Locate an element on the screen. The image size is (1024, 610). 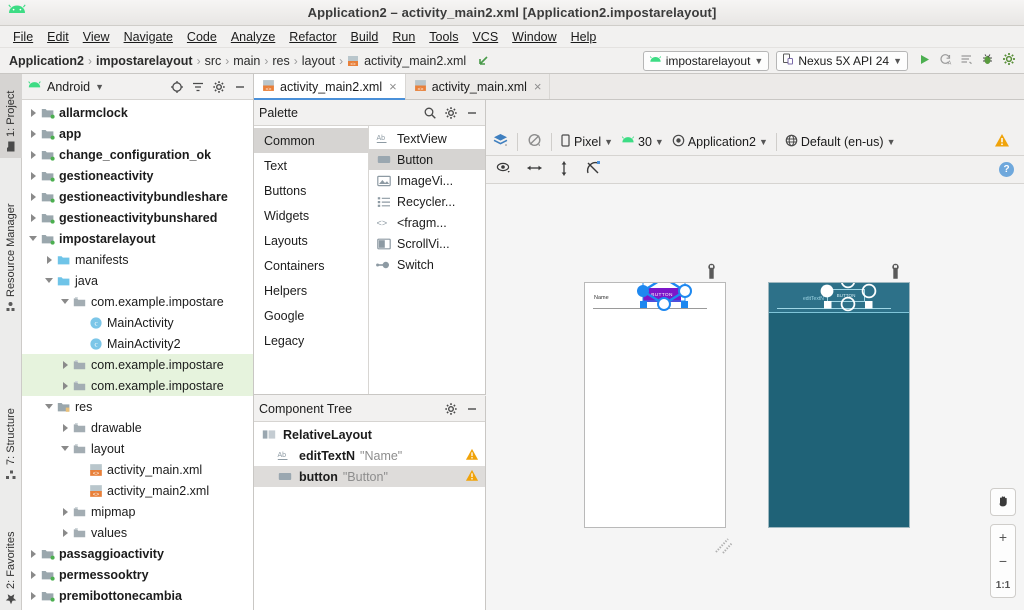
layers-icon is located at coordinates (500, 142).